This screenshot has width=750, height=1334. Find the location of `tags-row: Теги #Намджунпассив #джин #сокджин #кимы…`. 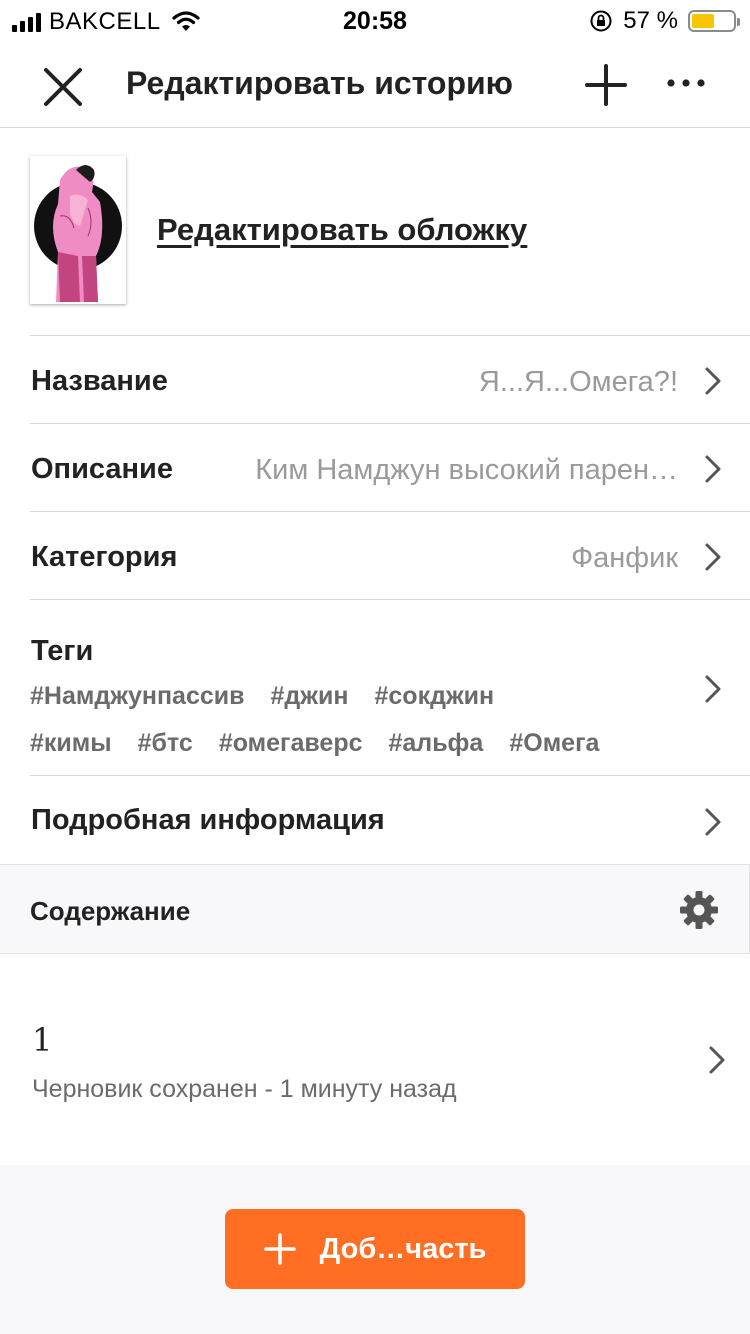

tags-row: Теги #Намджунпассив #джин #сокджин #кимы… is located at coordinates (390, 687).